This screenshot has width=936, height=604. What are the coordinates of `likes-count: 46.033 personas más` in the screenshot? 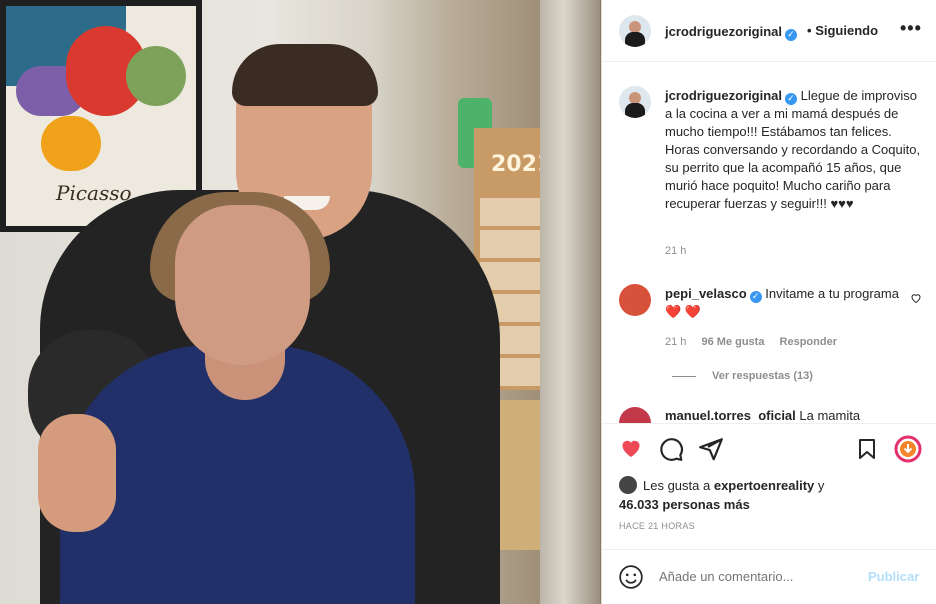 It's located at (684, 504).